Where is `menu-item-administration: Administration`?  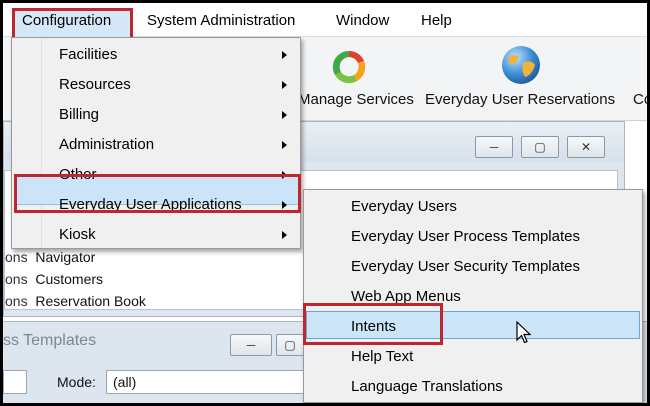 menu-item-administration: Administration is located at coordinates (156, 145).